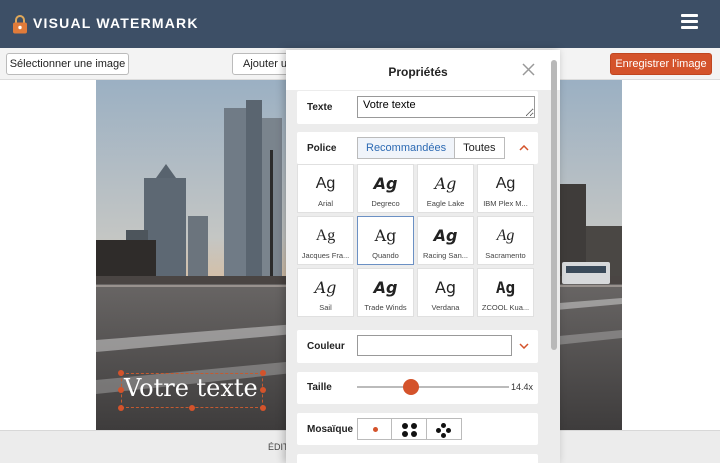  I want to click on panel-title: Propriétés, so click(418, 72).